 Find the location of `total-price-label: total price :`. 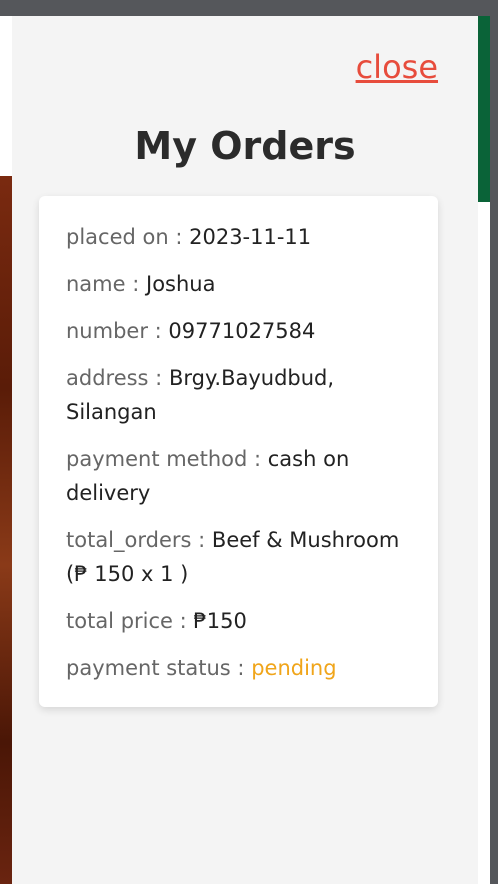

total-price-label: total price : is located at coordinates (126, 621).